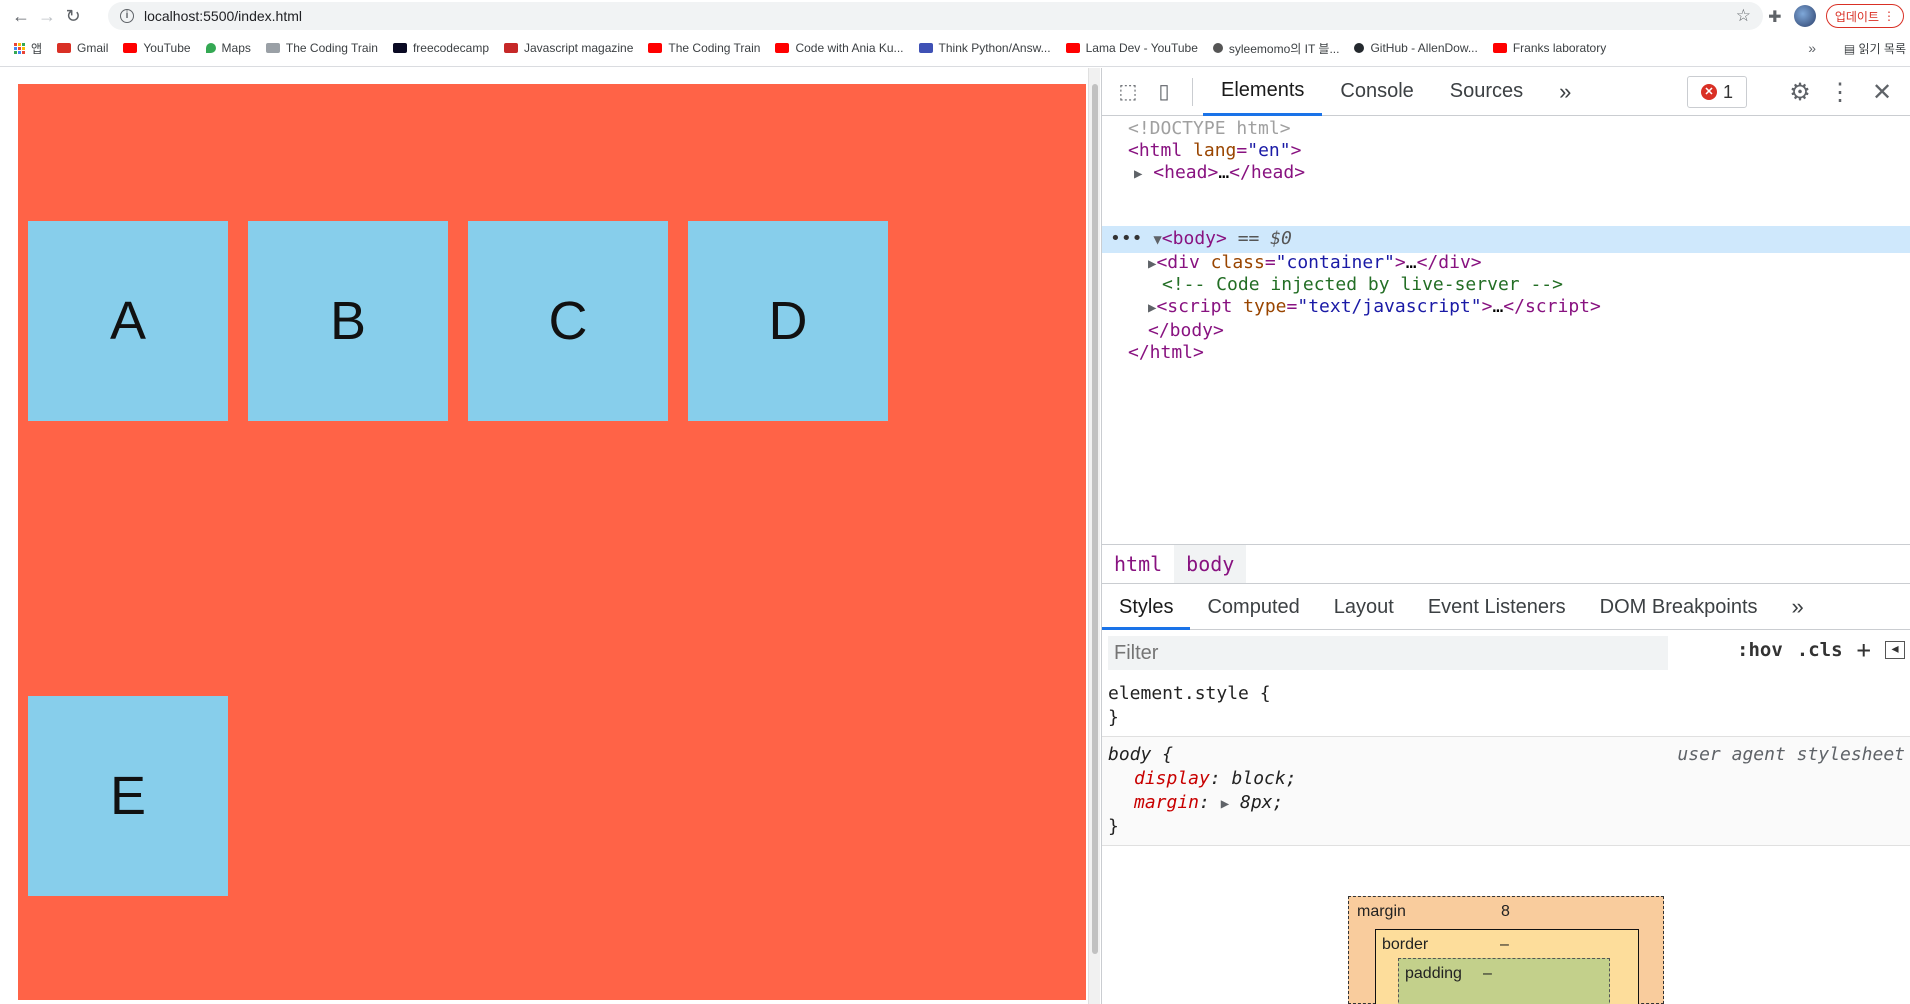 This screenshot has width=1910, height=1004. What do you see at coordinates (1131, 48) in the screenshot?
I see `bookmark-item: Lama Dev - YouTube` at bounding box center [1131, 48].